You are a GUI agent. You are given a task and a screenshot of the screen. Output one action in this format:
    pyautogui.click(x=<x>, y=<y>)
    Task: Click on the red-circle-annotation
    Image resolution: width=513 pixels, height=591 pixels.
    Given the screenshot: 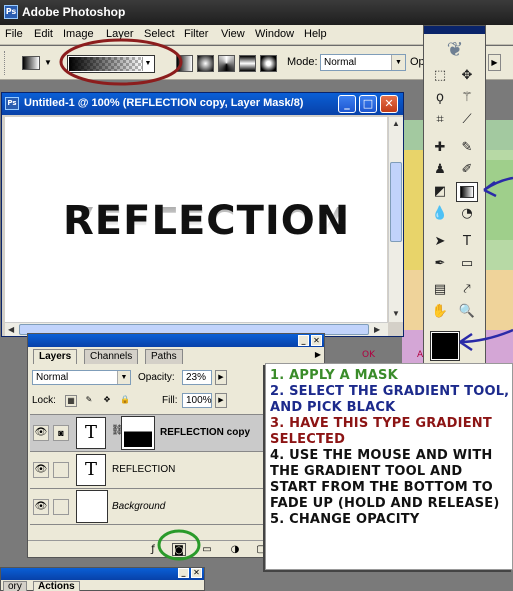 What is the action you would take?
    pyautogui.click(x=121, y=62)
    